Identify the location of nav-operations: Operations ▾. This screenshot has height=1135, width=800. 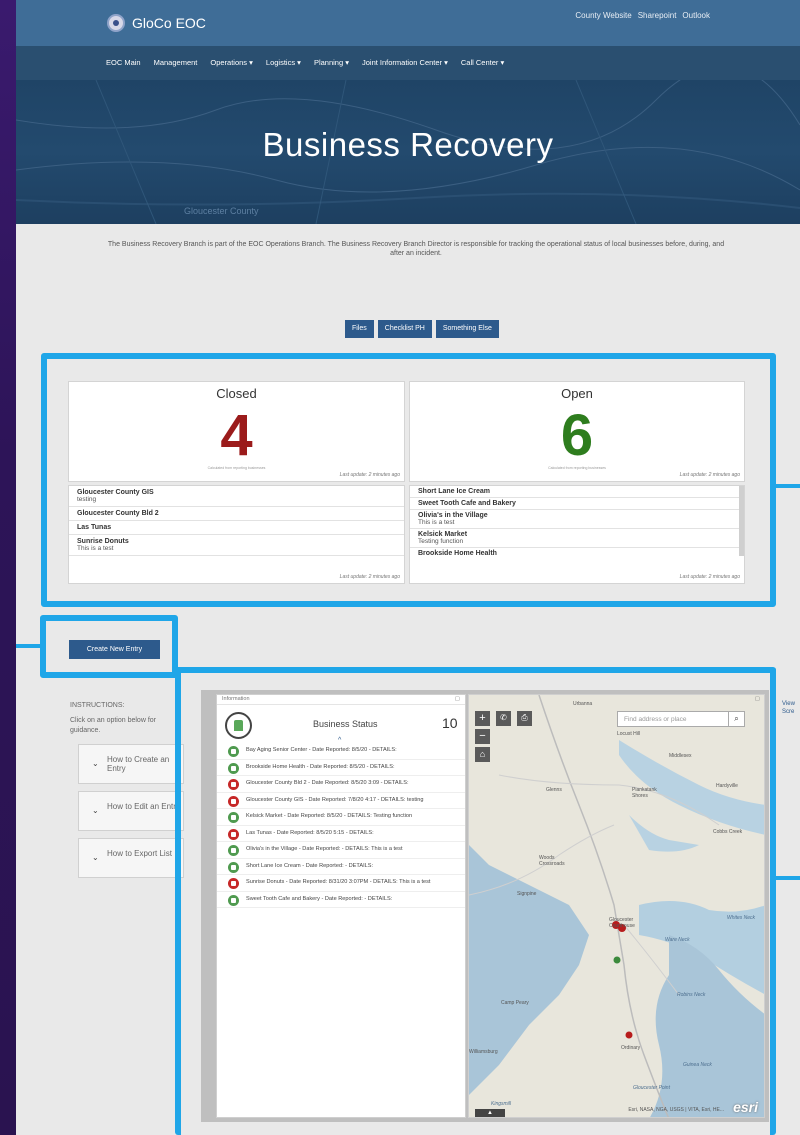
(231, 62).